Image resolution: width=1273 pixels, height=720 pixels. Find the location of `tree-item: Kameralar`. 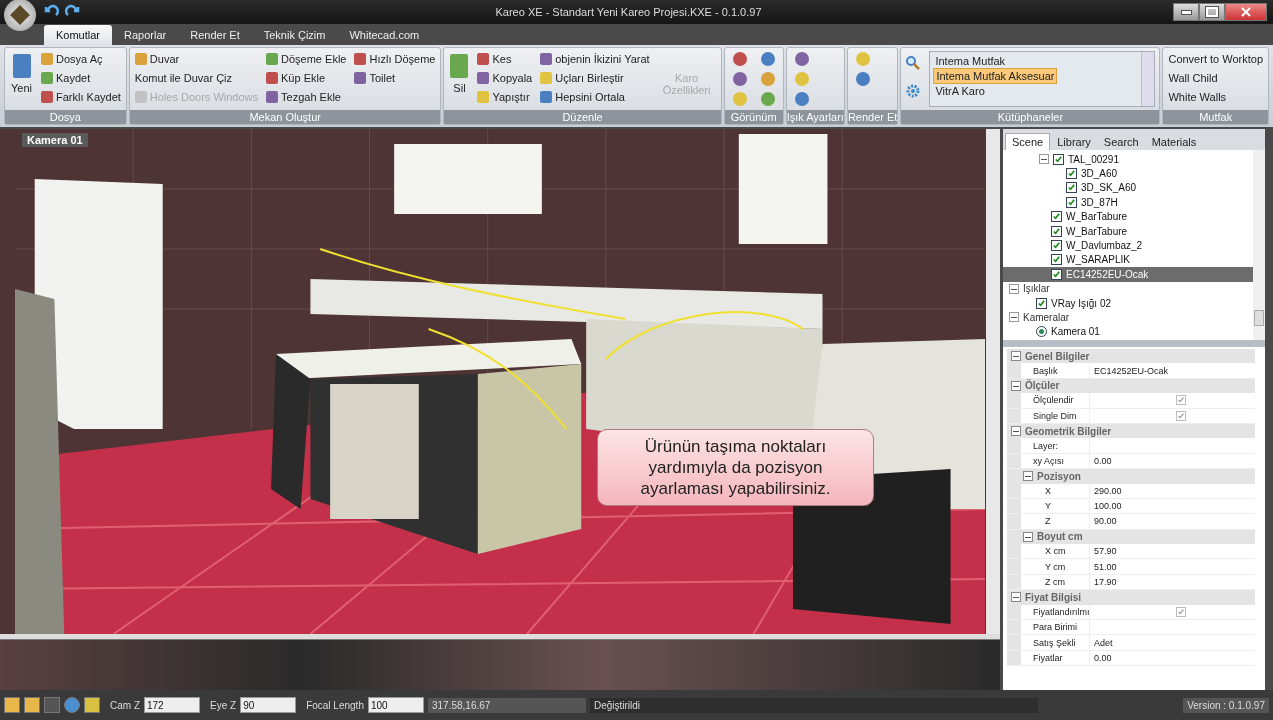

tree-item: Kameralar is located at coordinates (1128, 317).